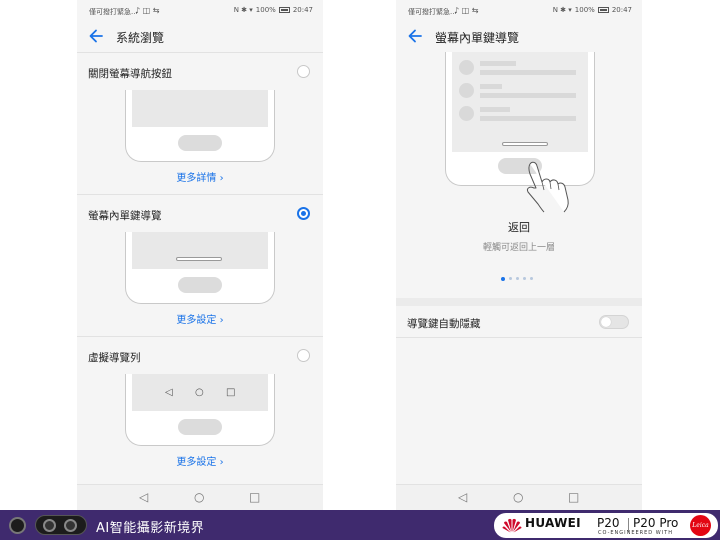 The image size is (720, 540). What do you see at coordinates (200, 318) in the screenshot?
I see `more-settings-link-single-key: 更多設定 ›` at bounding box center [200, 318].